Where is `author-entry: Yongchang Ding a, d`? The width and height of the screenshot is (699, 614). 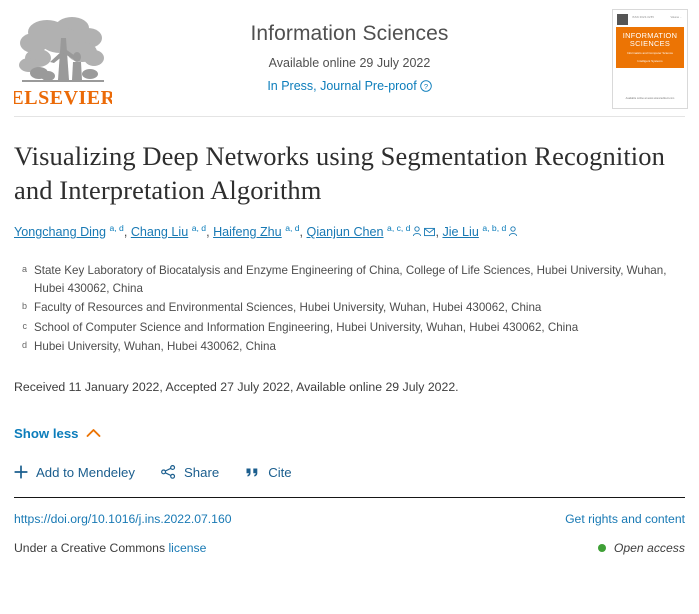
author-entry: Yongchang Ding a, d is located at coordinates (69, 230).